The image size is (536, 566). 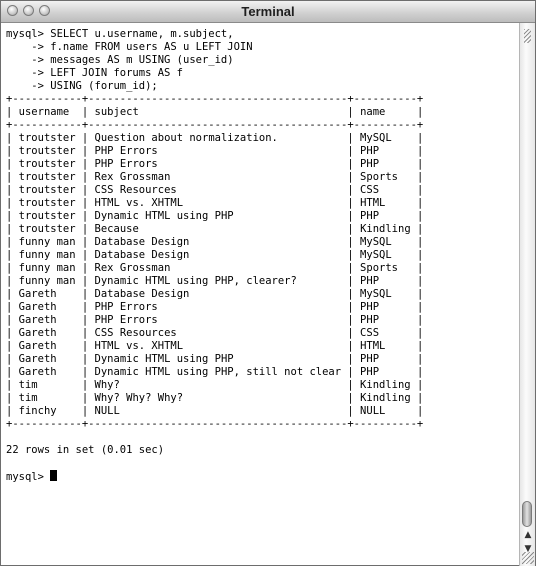 I want to click on table-header-row: | username | subject | name |, so click(x=215, y=112).